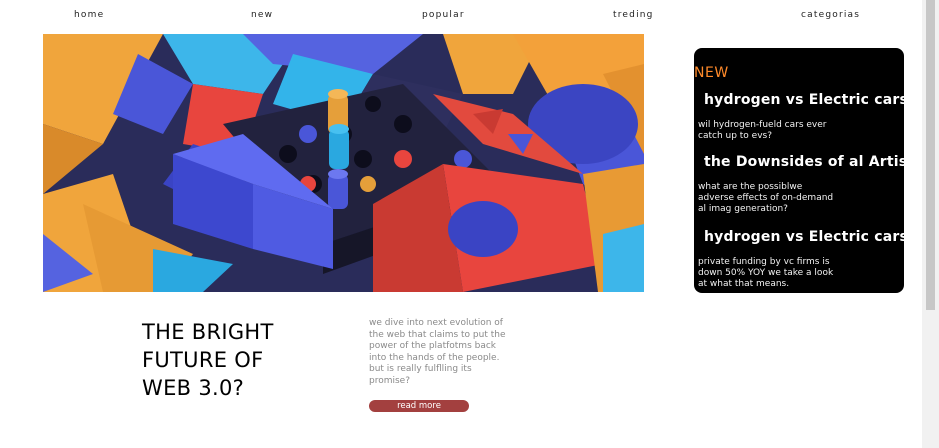  What do you see at coordinates (766, 273) in the screenshot?
I see `desc-line: down 50% YOY we take a look` at bounding box center [766, 273].